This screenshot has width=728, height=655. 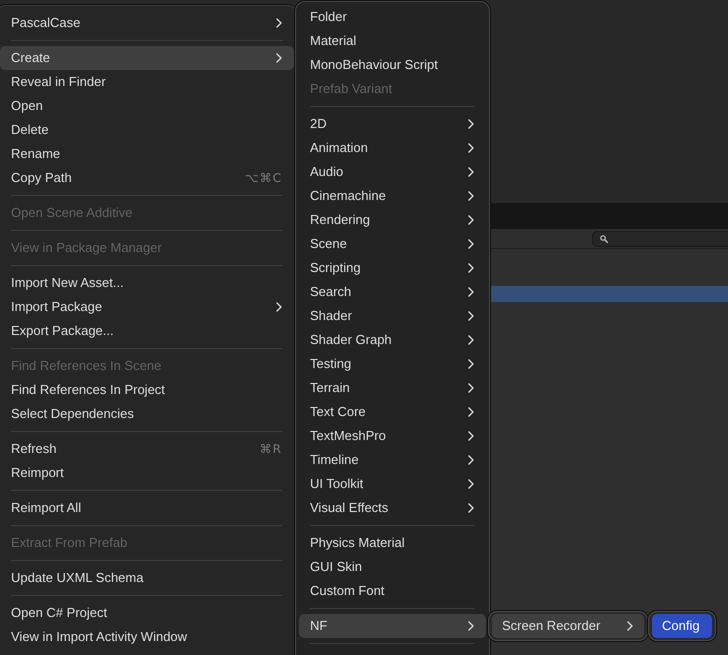 I want to click on menu-item: Import Package, so click(x=147, y=307).